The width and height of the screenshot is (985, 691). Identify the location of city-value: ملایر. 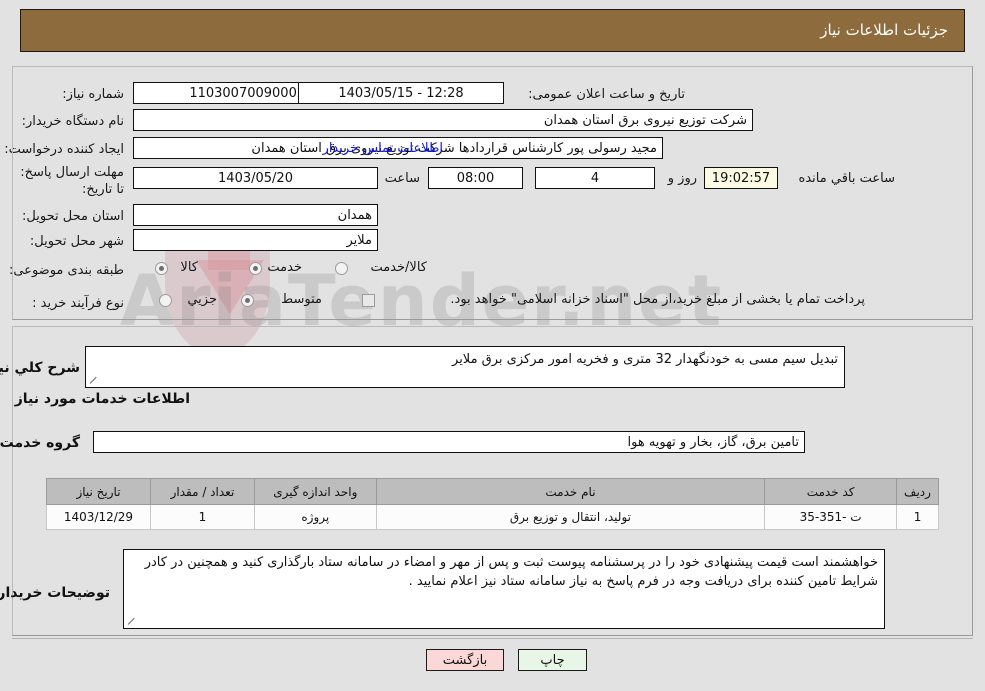
(255, 240).